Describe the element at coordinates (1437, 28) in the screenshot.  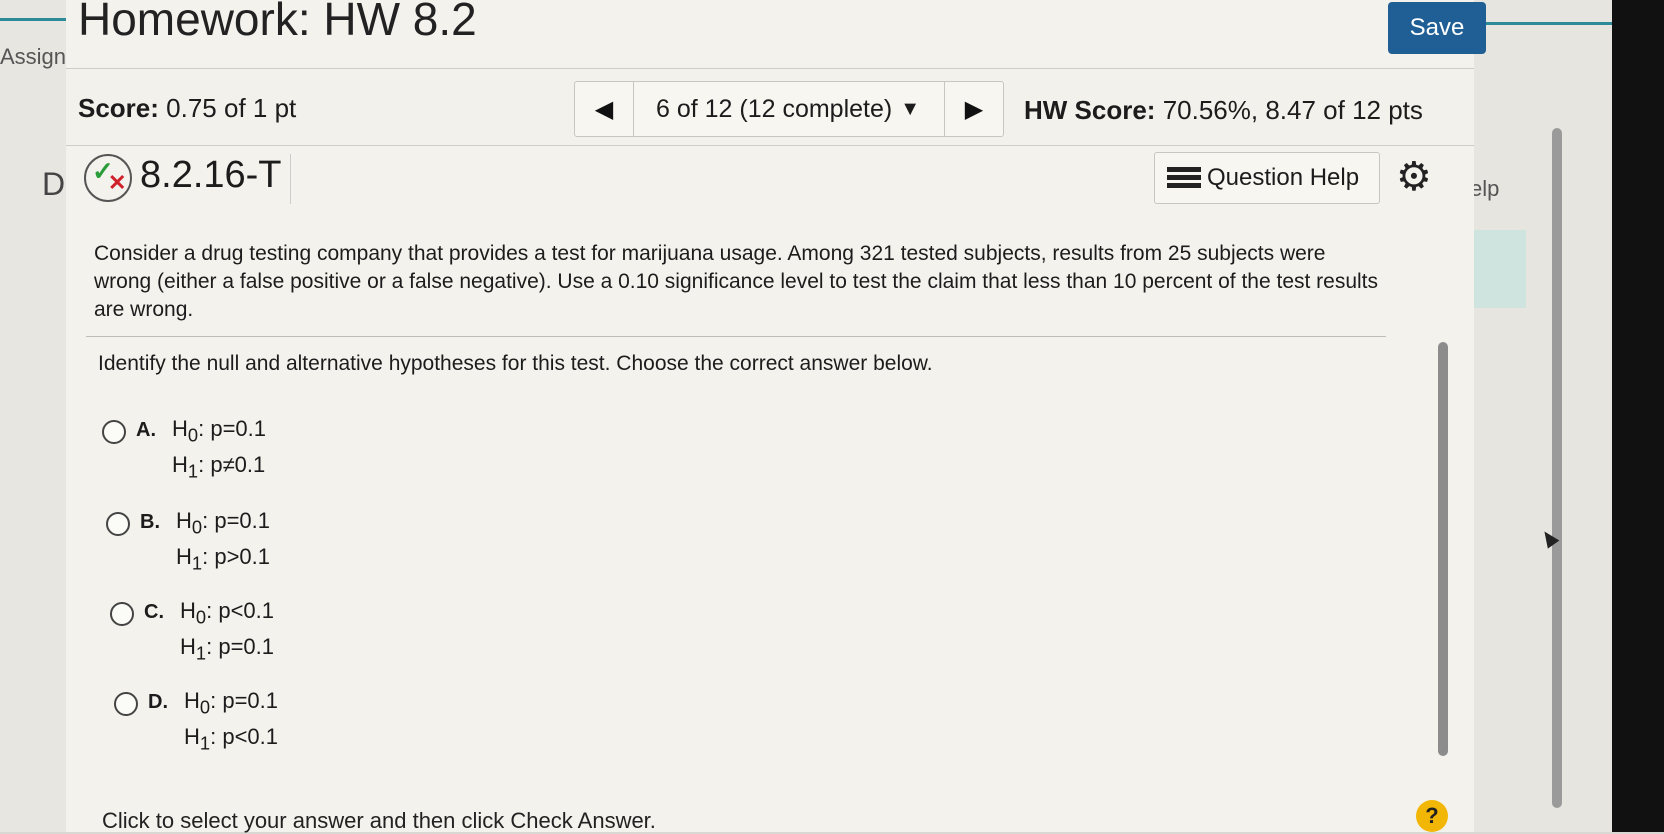
I see `save-button: Save` at that location.